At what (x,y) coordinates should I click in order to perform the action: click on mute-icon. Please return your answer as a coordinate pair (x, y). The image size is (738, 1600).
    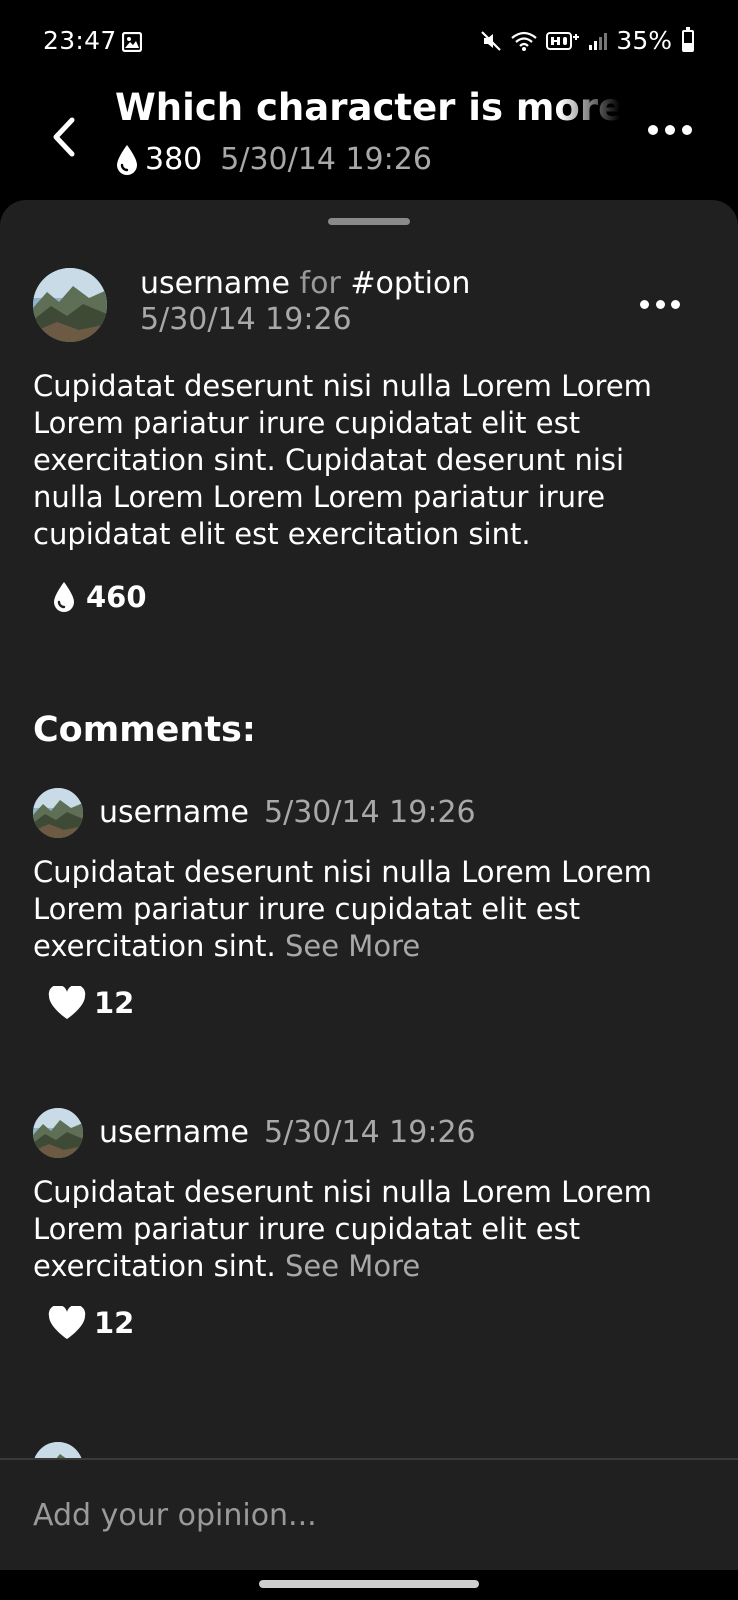
    Looking at the image, I should click on (491, 40).